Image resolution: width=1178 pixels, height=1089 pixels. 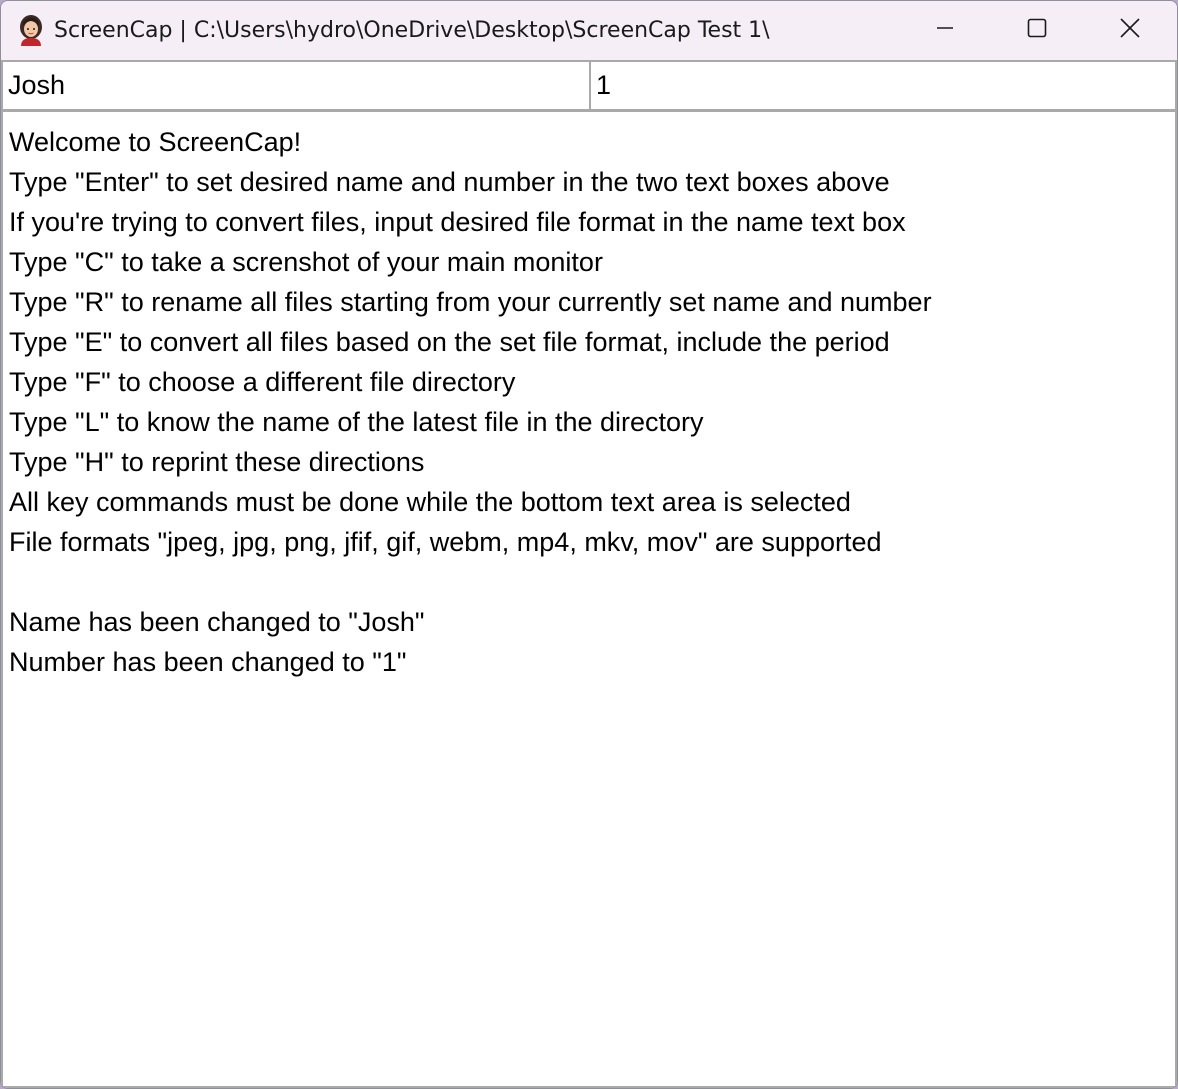 What do you see at coordinates (31, 30) in the screenshot?
I see `app-avatar-icon` at bounding box center [31, 30].